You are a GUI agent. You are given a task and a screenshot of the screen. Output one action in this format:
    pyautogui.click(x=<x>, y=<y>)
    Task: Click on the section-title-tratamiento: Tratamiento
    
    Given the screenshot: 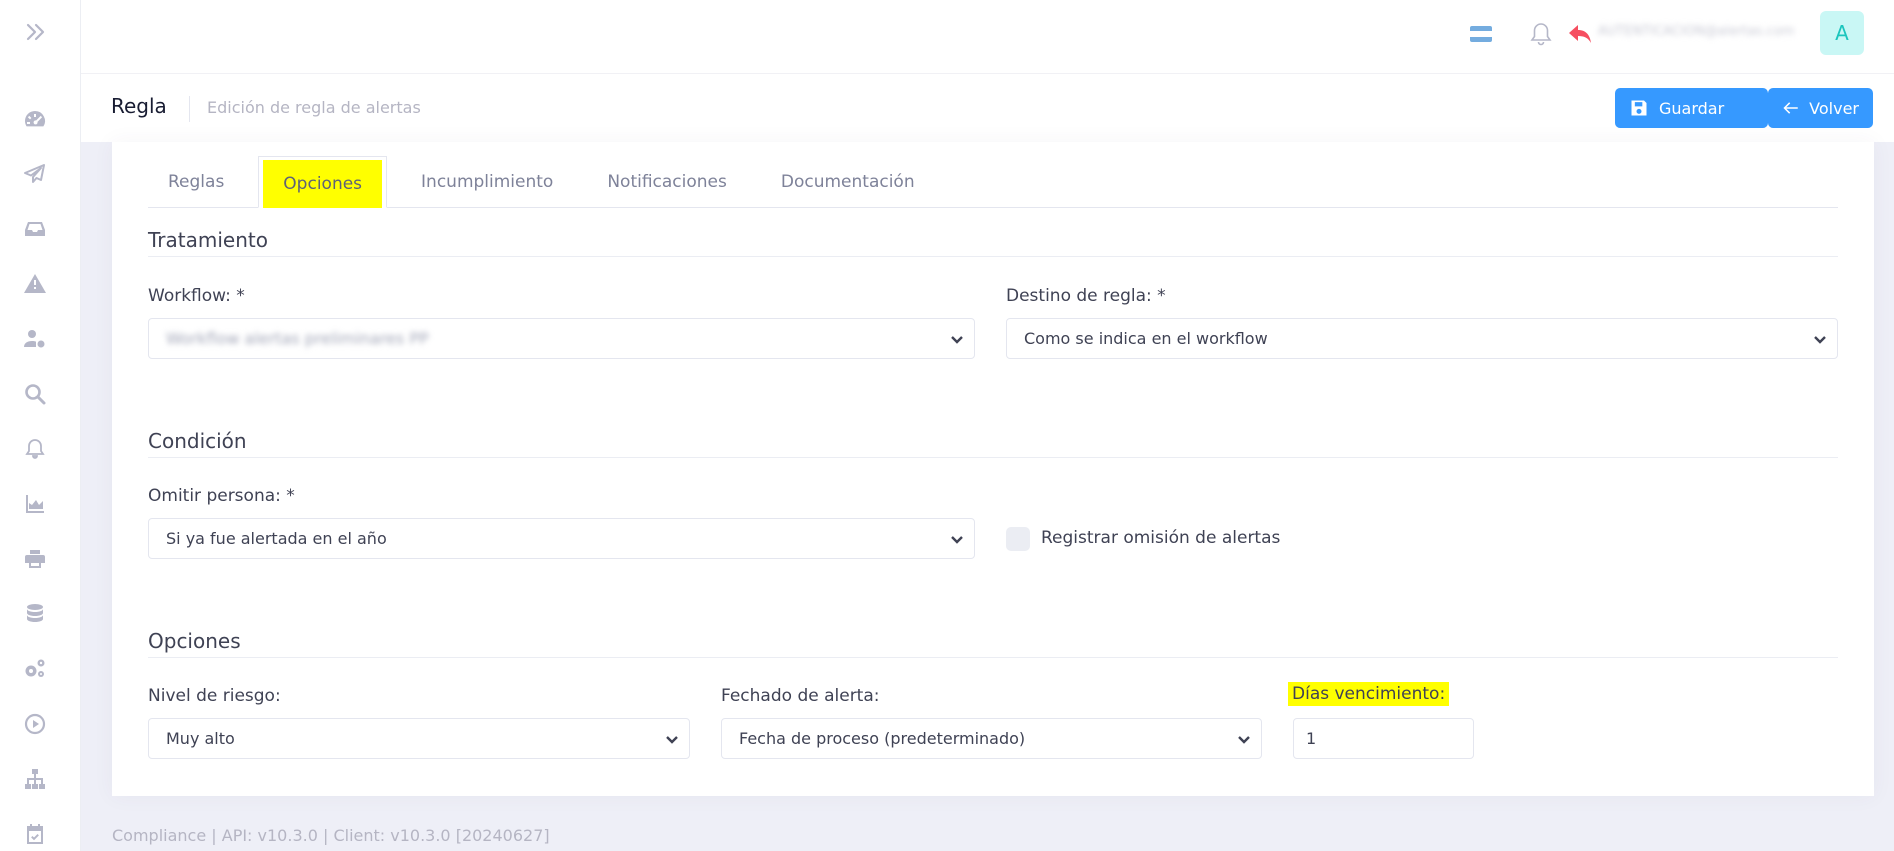 What is the action you would take?
    pyautogui.click(x=208, y=240)
    